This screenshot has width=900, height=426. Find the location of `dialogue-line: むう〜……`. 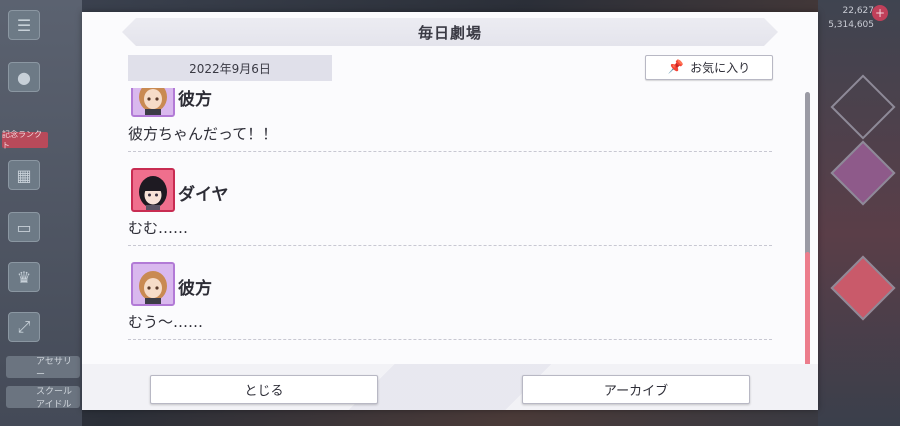

dialogue-line: むう〜…… is located at coordinates (166, 322).